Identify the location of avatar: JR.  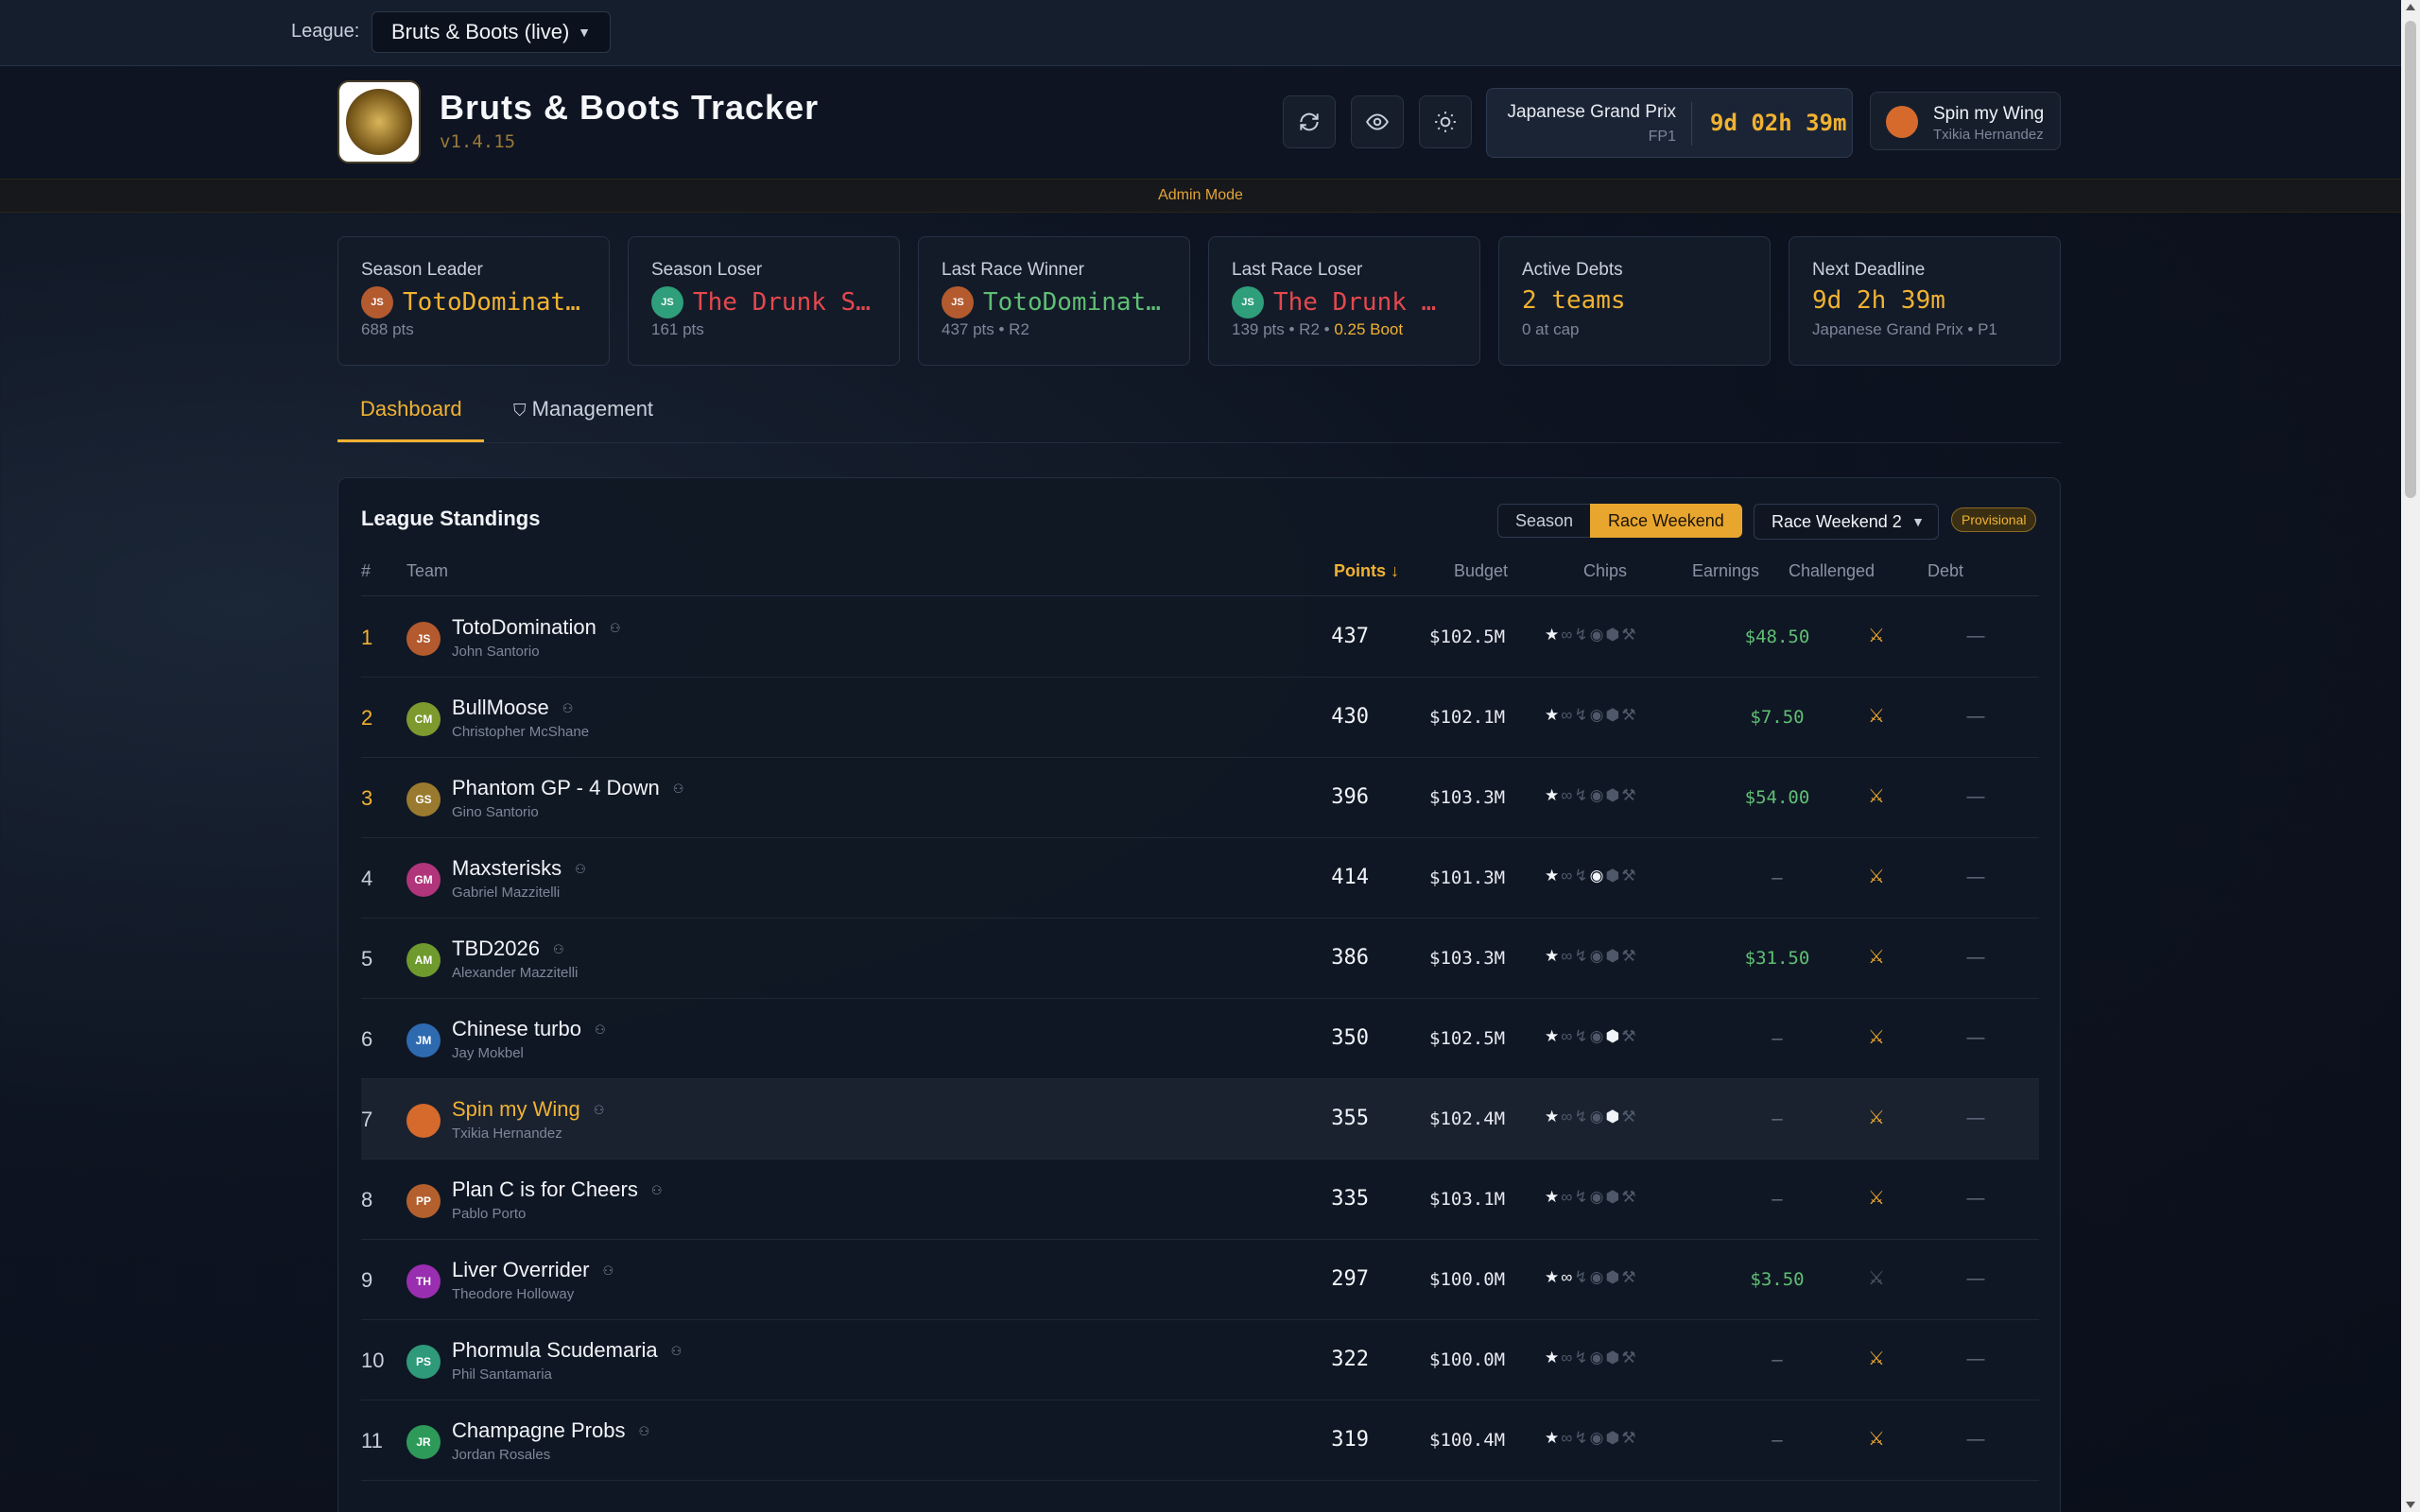
(423, 1442).